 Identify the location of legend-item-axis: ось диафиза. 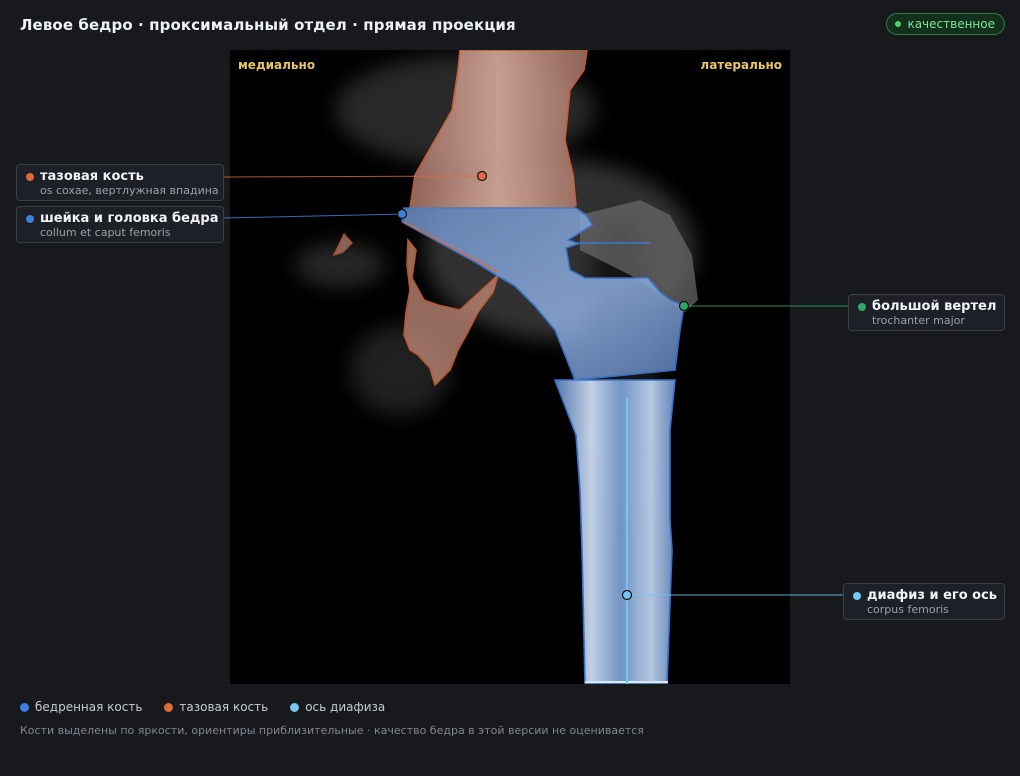
(337, 707).